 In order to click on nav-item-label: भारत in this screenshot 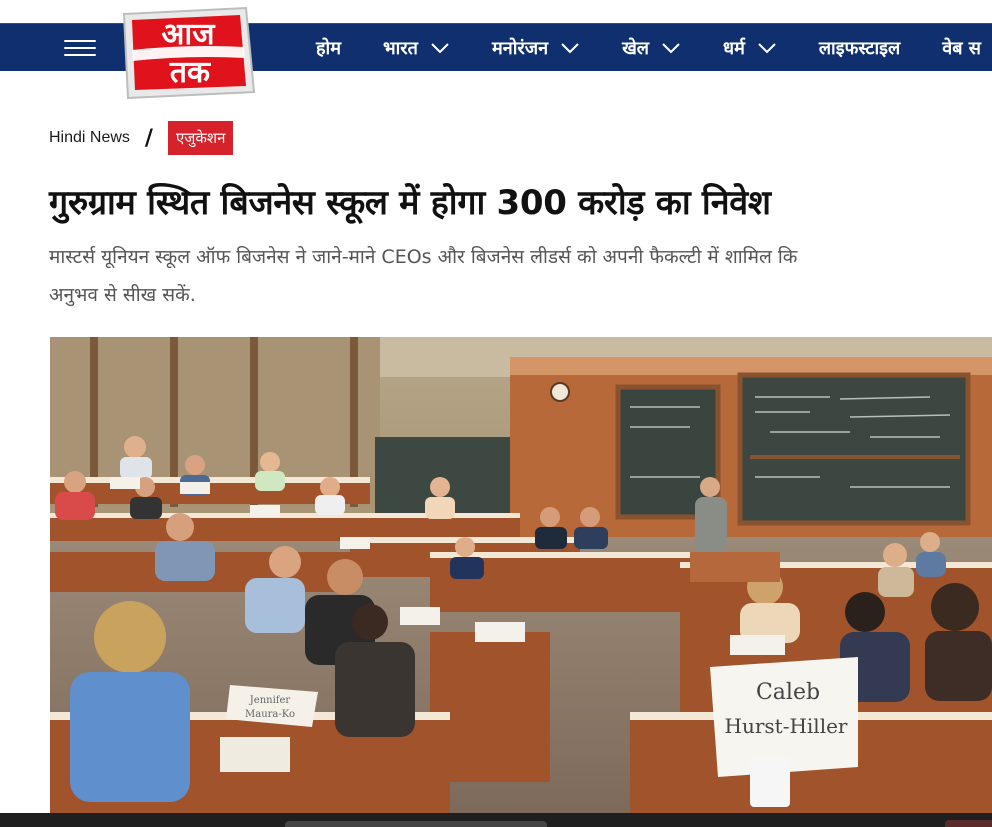, I will do `click(400, 48)`.